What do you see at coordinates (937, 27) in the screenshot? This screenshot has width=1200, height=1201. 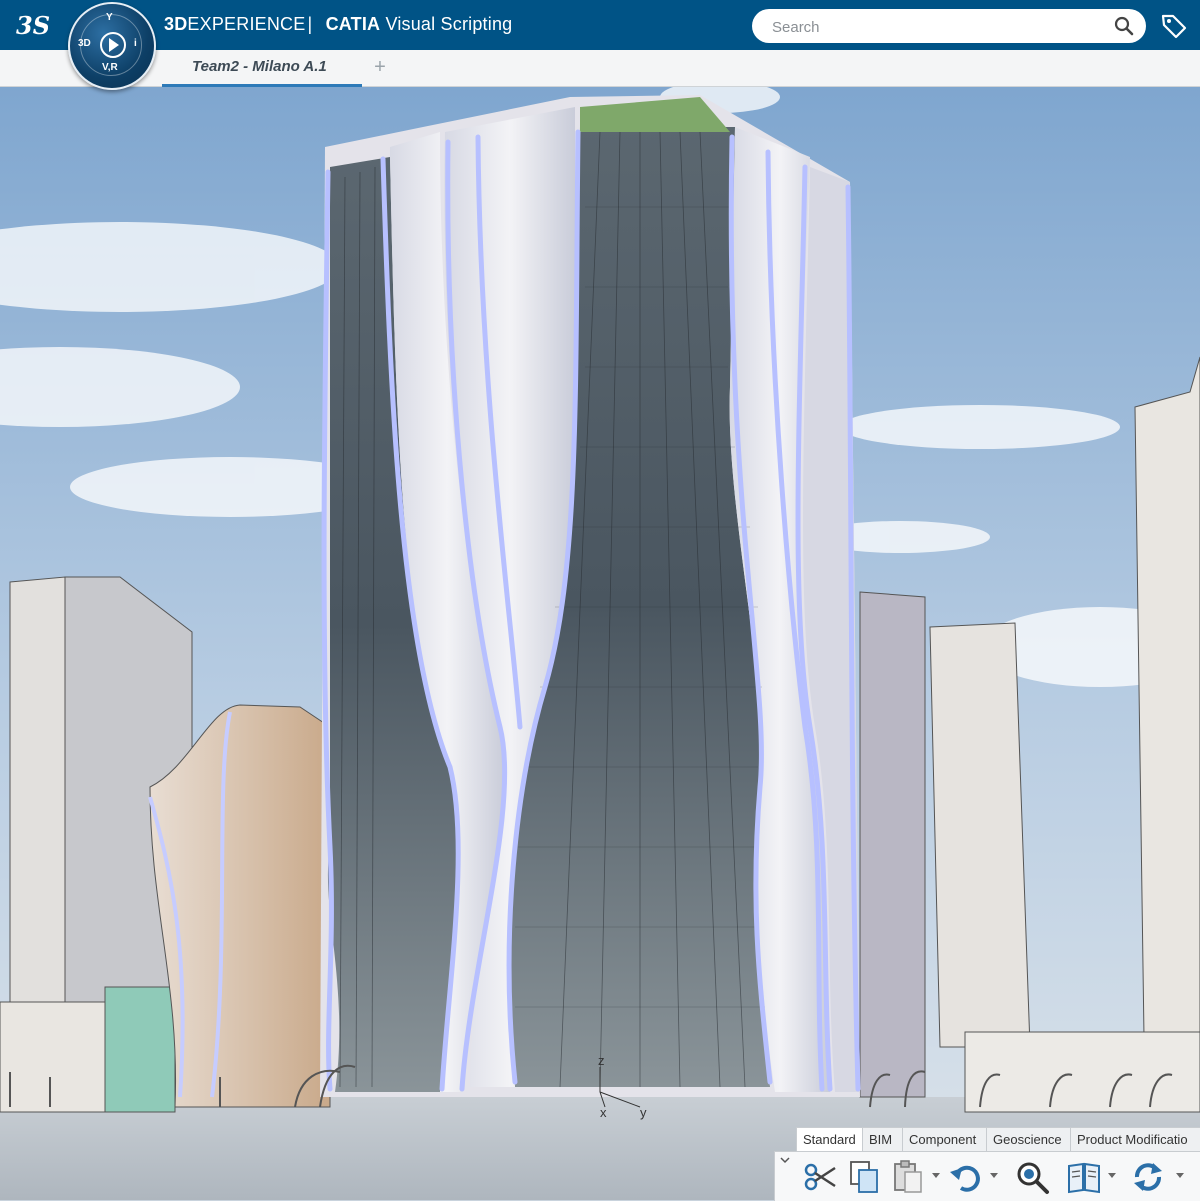 I see `search-input` at bounding box center [937, 27].